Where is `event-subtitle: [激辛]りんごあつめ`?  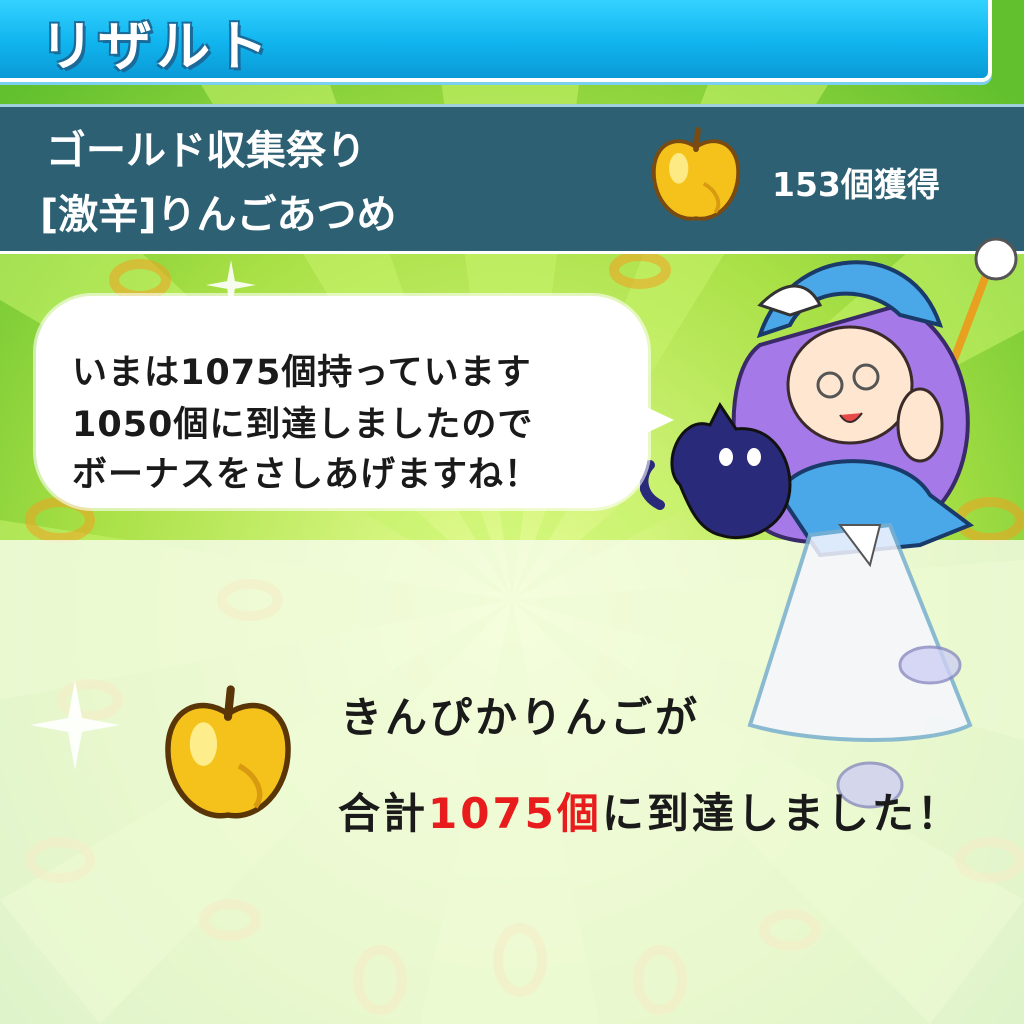 event-subtitle: [激辛]りんごあつめ is located at coordinates (218, 215).